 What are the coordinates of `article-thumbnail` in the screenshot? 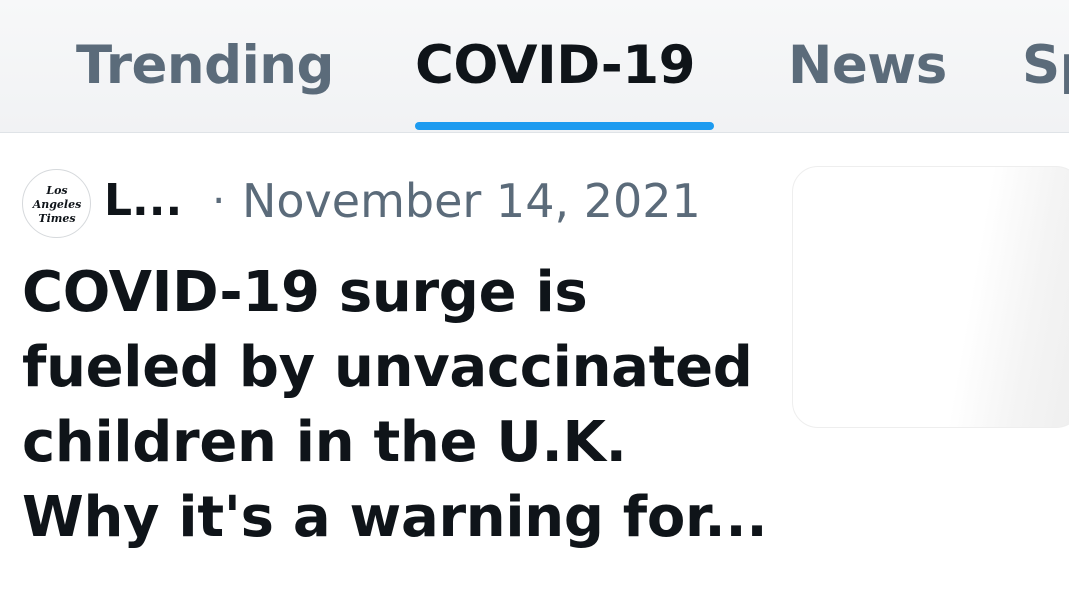 It's located at (930, 297).